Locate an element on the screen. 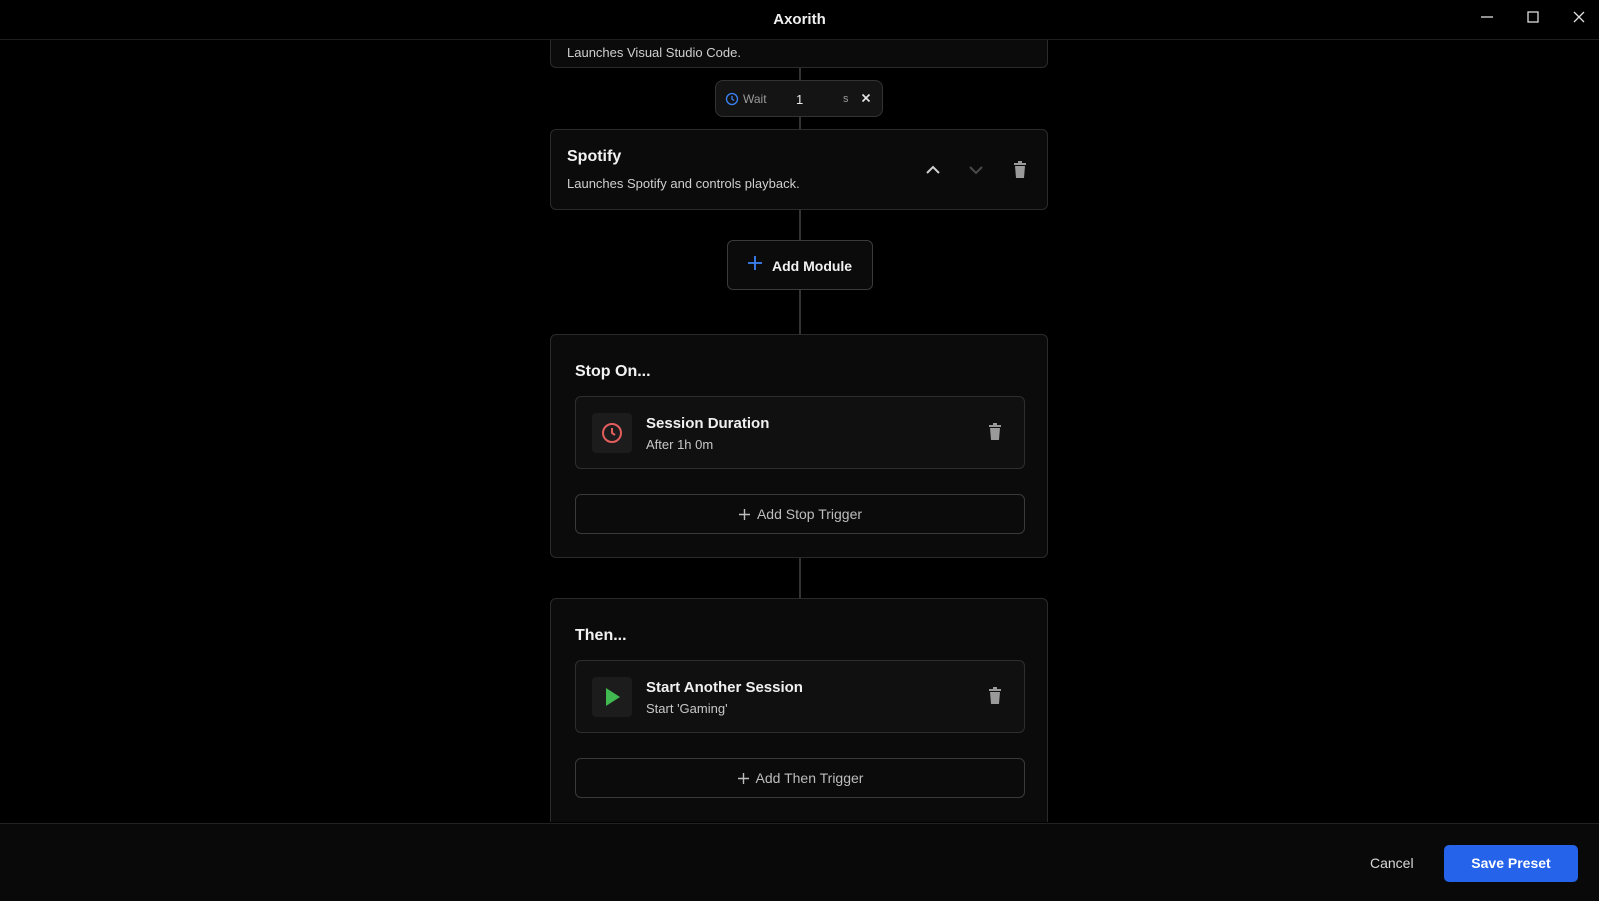  wait-value-input: 1 is located at coordinates (799, 99).